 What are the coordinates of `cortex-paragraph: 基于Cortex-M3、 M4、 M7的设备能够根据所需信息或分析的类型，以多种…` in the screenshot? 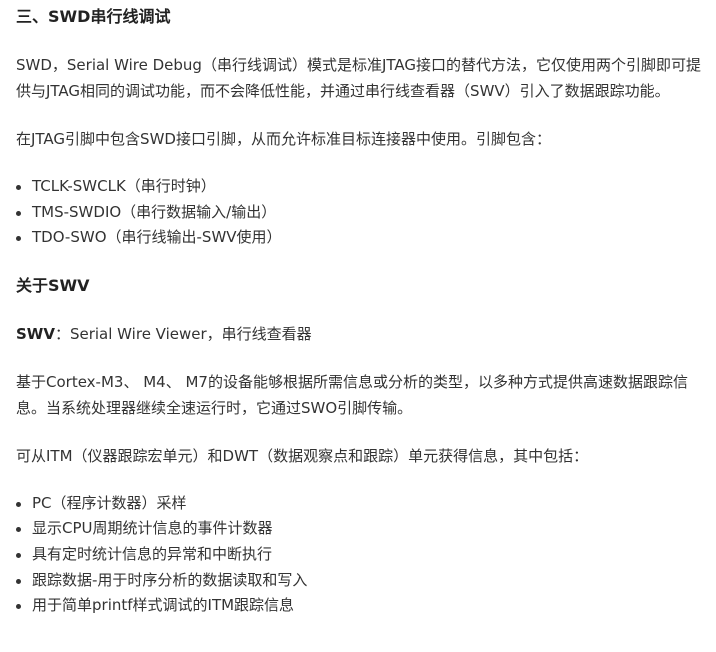 It's located at (352, 394).